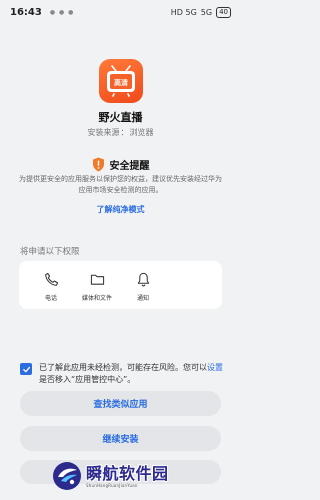 The width and height of the screenshot is (320, 500). What do you see at coordinates (87, 379) in the screenshot?
I see `consent-text-after: 是否移入“应用管控中心”。` at bounding box center [87, 379].